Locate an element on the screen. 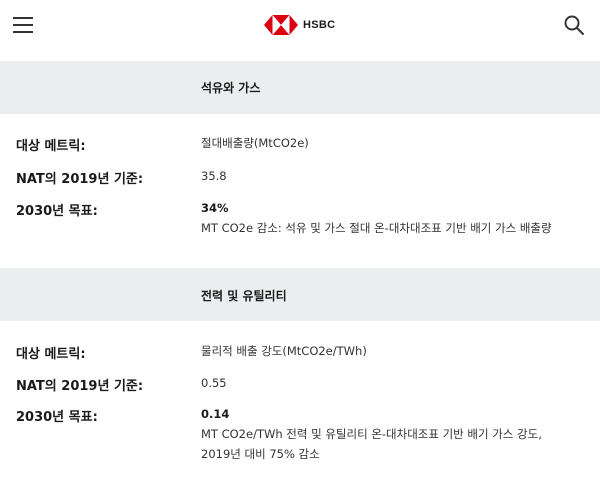  target-metric-value: 절대배출량(MtCO2e) is located at coordinates (255, 143).